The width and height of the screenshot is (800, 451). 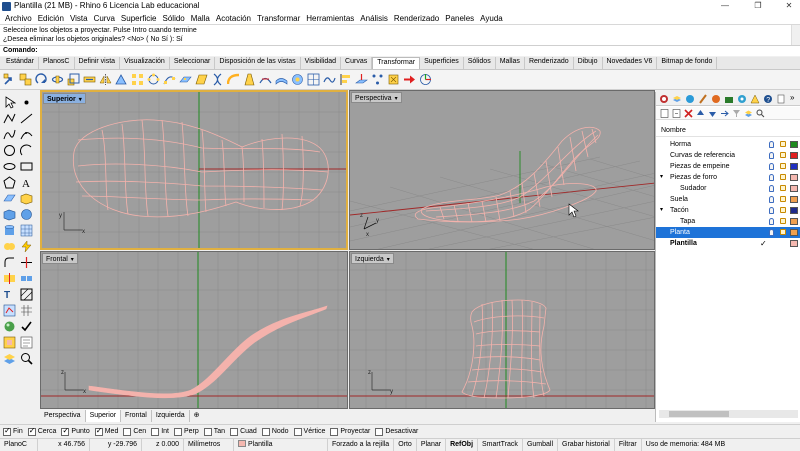 I want to click on project-to-cplane-icon, so click(x=361, y=79).